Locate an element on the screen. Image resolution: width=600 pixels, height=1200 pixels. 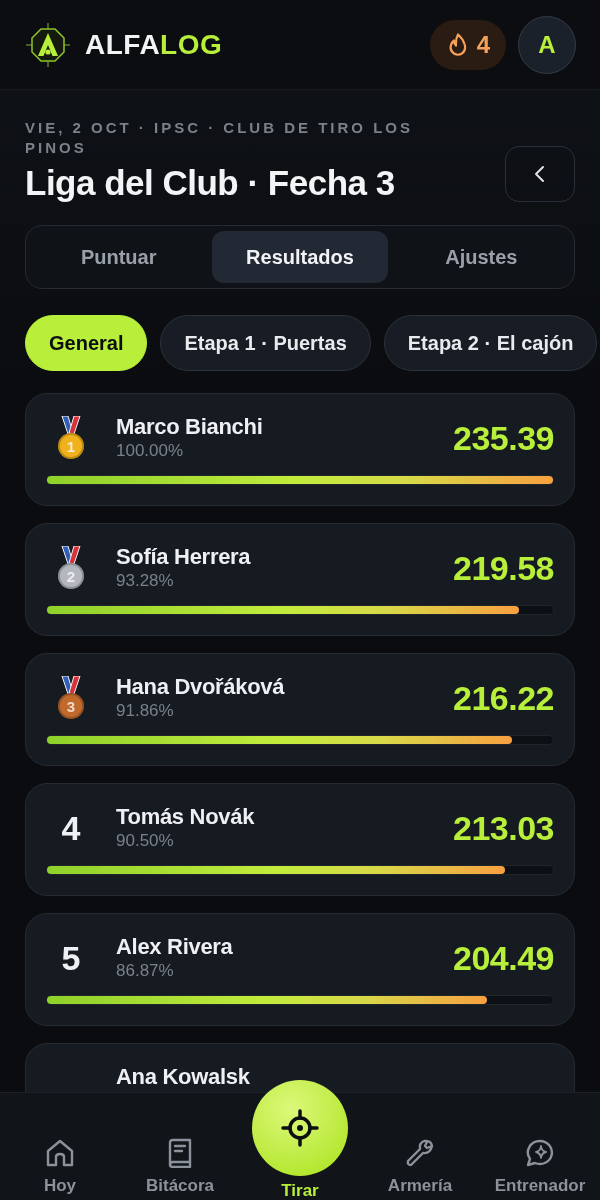
score-value: 213.03 is located at coordinates (503, 828).